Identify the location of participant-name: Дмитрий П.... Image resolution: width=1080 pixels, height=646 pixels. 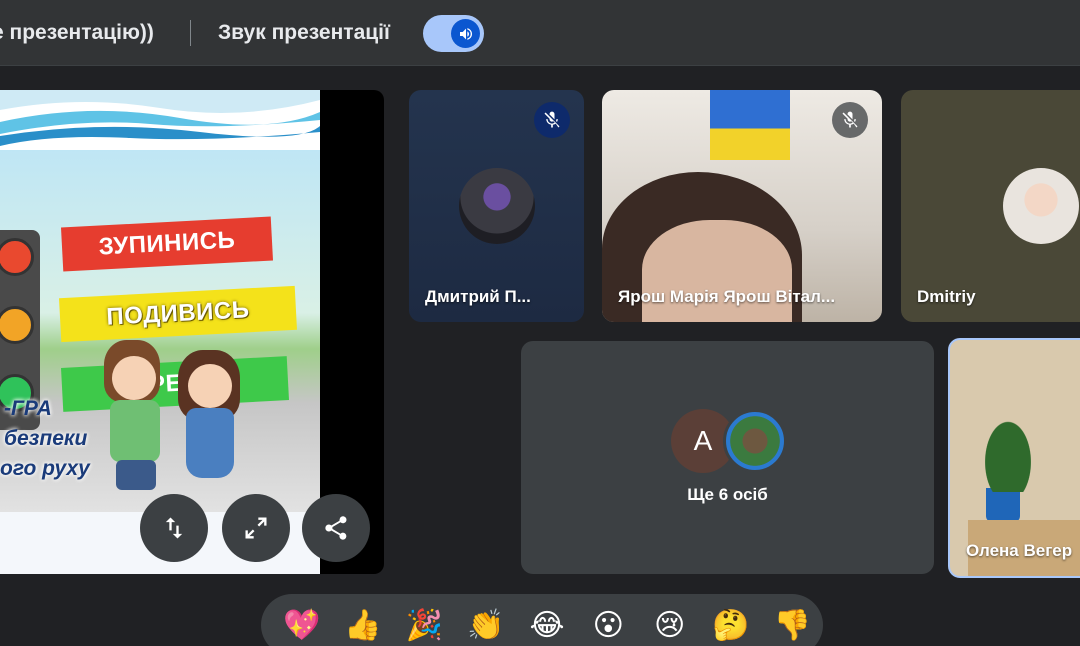
(478, 296).